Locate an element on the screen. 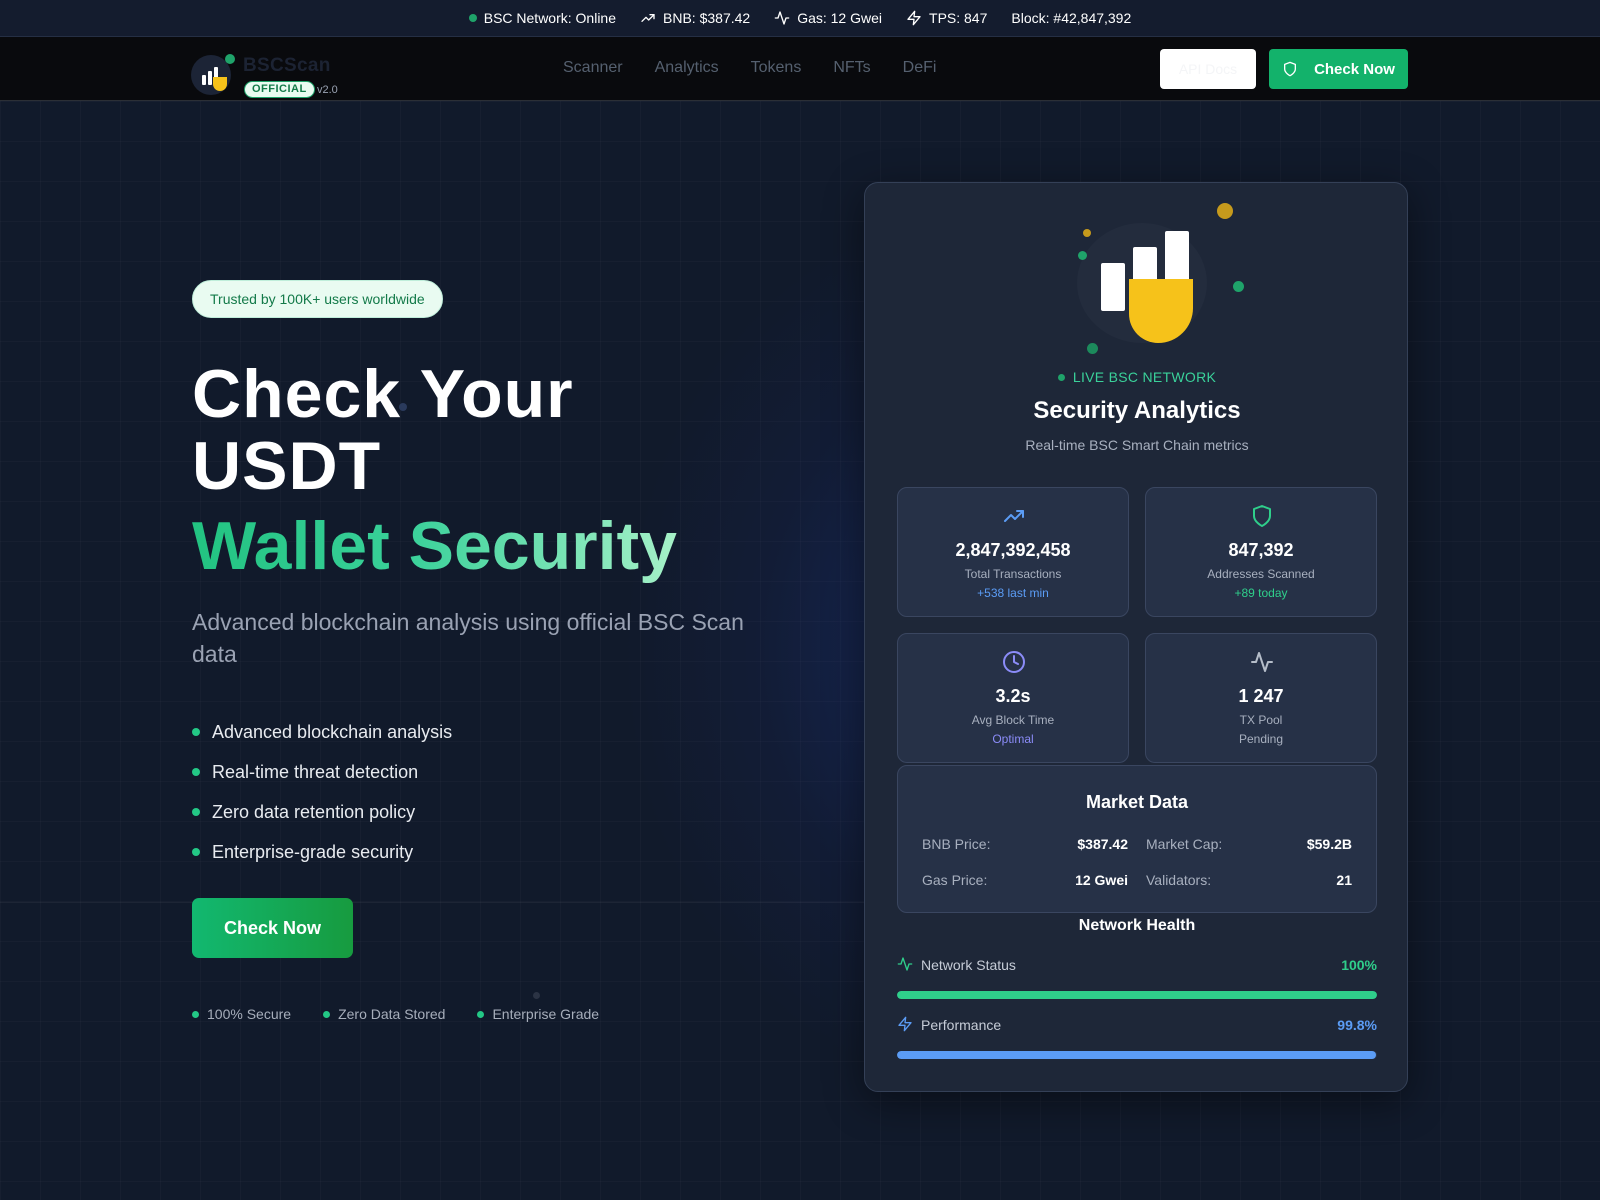  trust-badge: Trusted by 100K+ users worldwide is located at coordinates (317, 299).